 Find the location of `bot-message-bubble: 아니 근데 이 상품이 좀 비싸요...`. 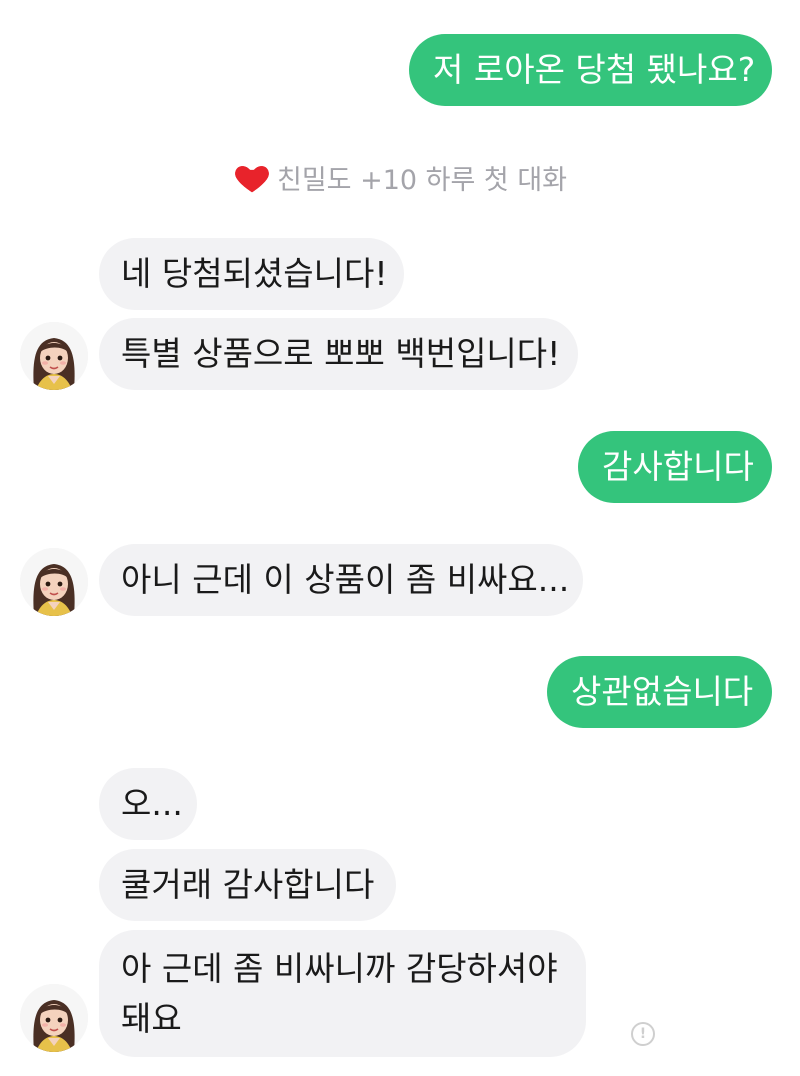

bot-message-bubble: 아니 근데 이 상품이 좀 비싸요... is located at coordinates (341, 580).